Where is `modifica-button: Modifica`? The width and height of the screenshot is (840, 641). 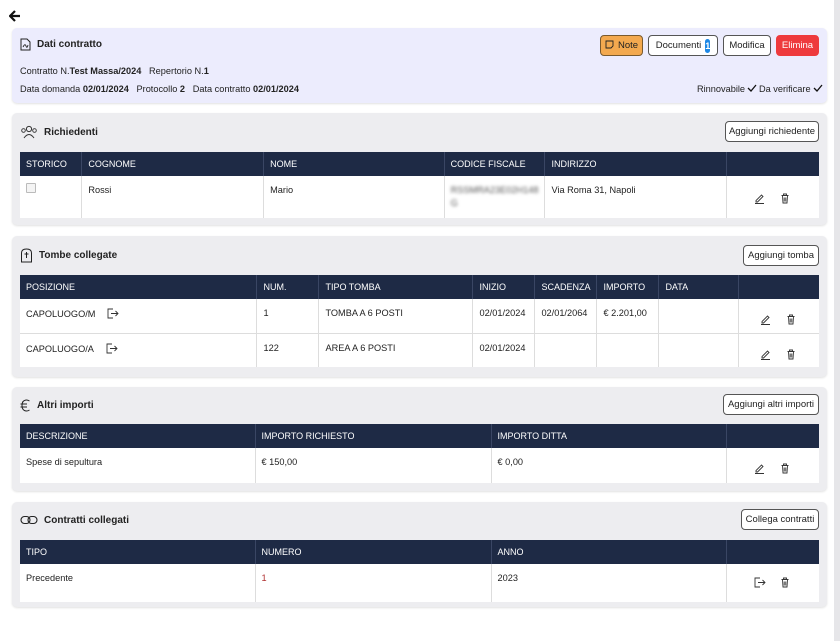 modifica-button: Modifica is located at coordinates (747, 45).